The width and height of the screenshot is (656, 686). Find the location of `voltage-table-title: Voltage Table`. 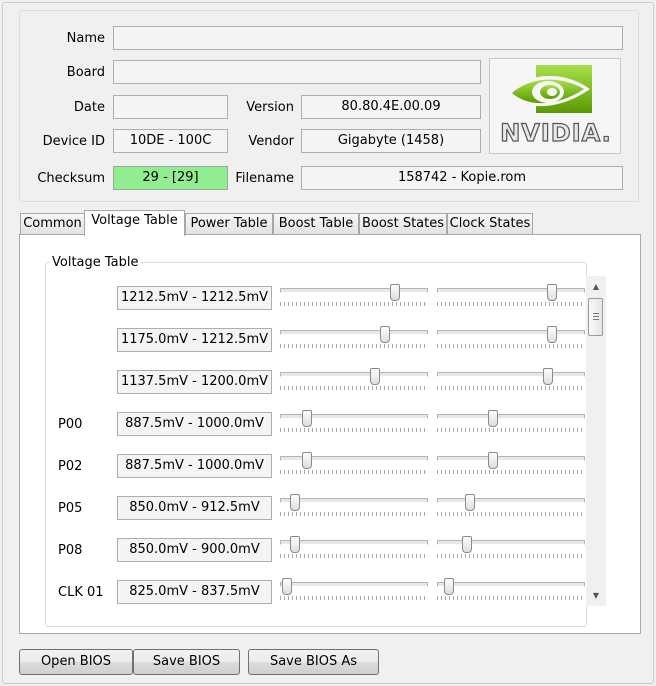

voltage-table-title: Voltage Table is located at coordinates (95, 262).